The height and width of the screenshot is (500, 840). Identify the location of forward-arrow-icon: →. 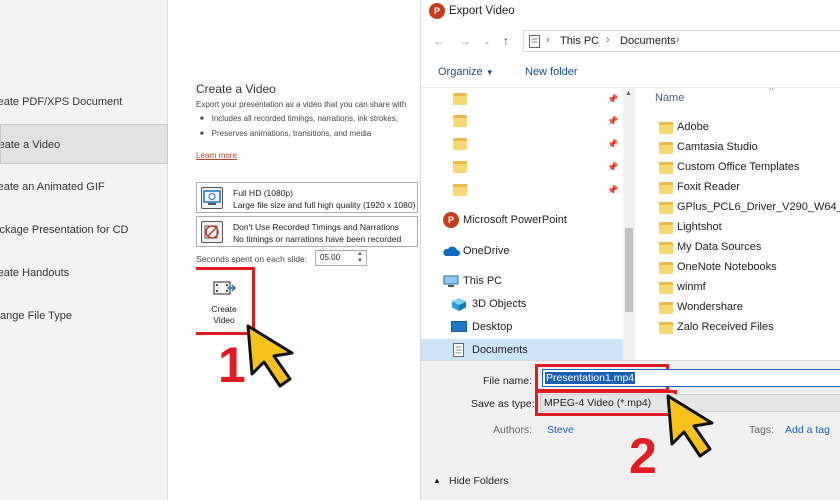
(465, 41).